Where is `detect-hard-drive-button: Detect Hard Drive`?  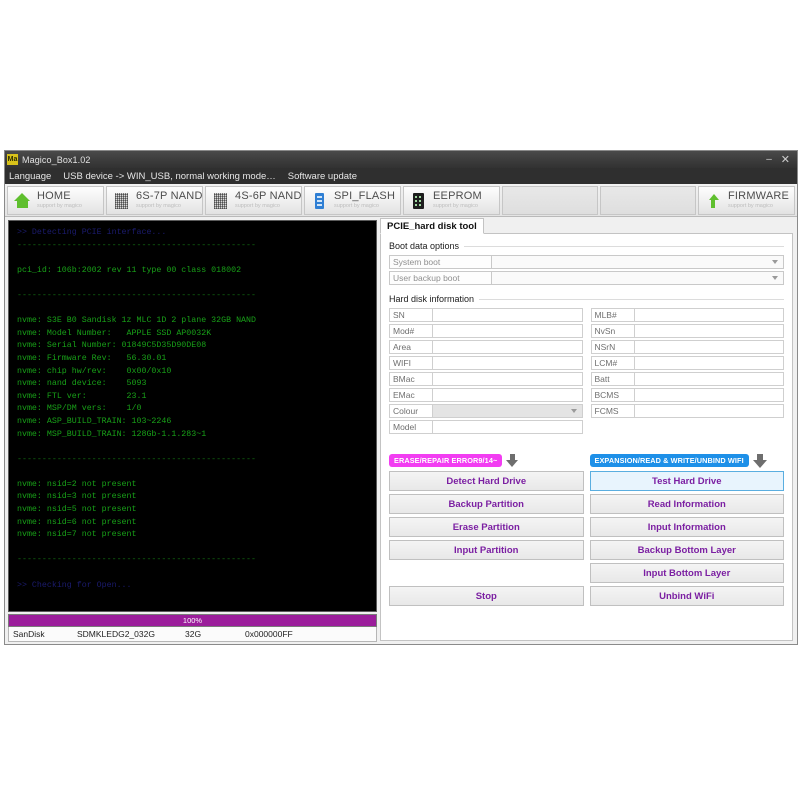
detect-hard-drive-button: Detect Hard Drive is located at coordinates (486, 481).